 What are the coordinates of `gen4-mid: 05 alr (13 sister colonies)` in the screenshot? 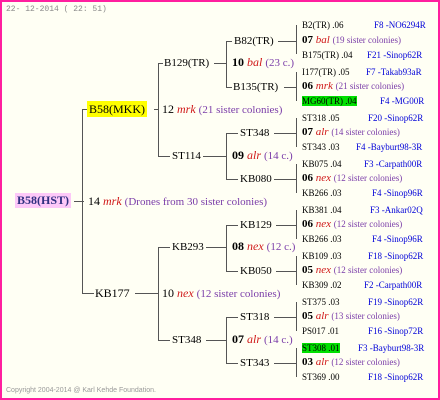 It's located at (351, 316).